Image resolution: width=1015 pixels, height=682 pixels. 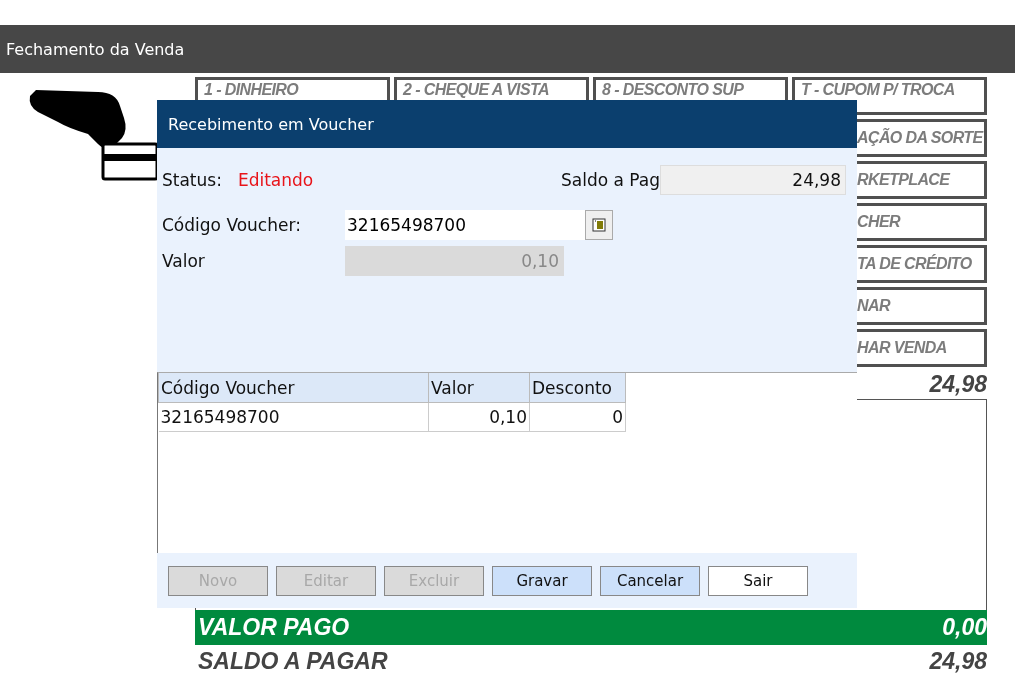 I want to click on status-value: Editando, so click(x=275, y=180).